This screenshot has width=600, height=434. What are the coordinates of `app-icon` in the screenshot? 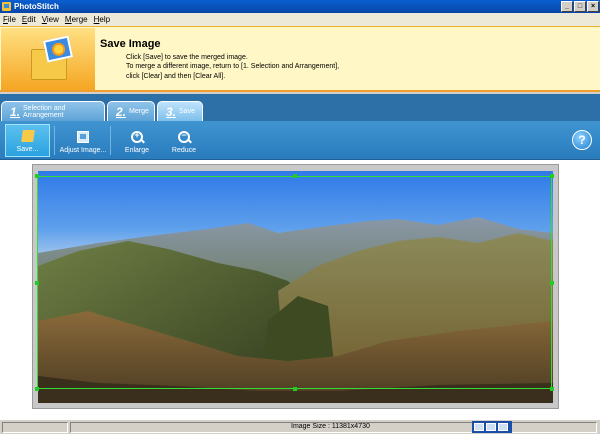 It's located at (6, 6).